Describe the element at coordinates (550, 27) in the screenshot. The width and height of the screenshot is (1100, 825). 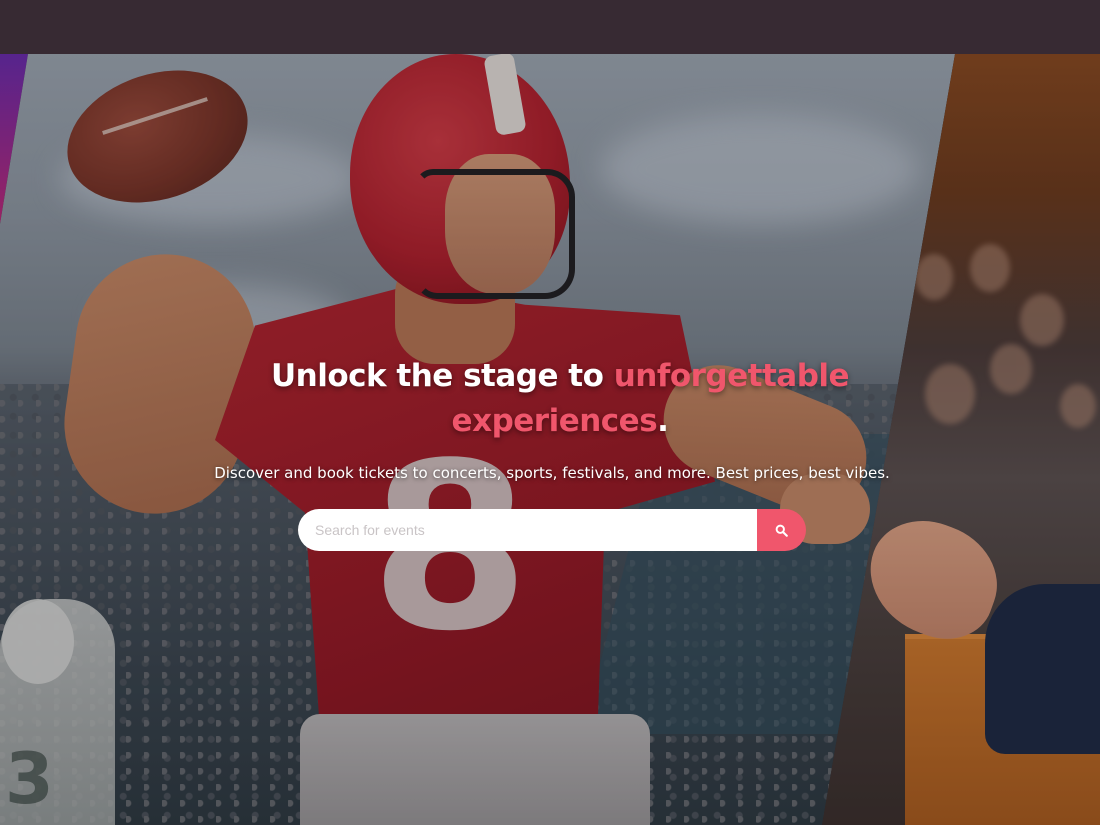
I see `top-navigation-bar` at that location.